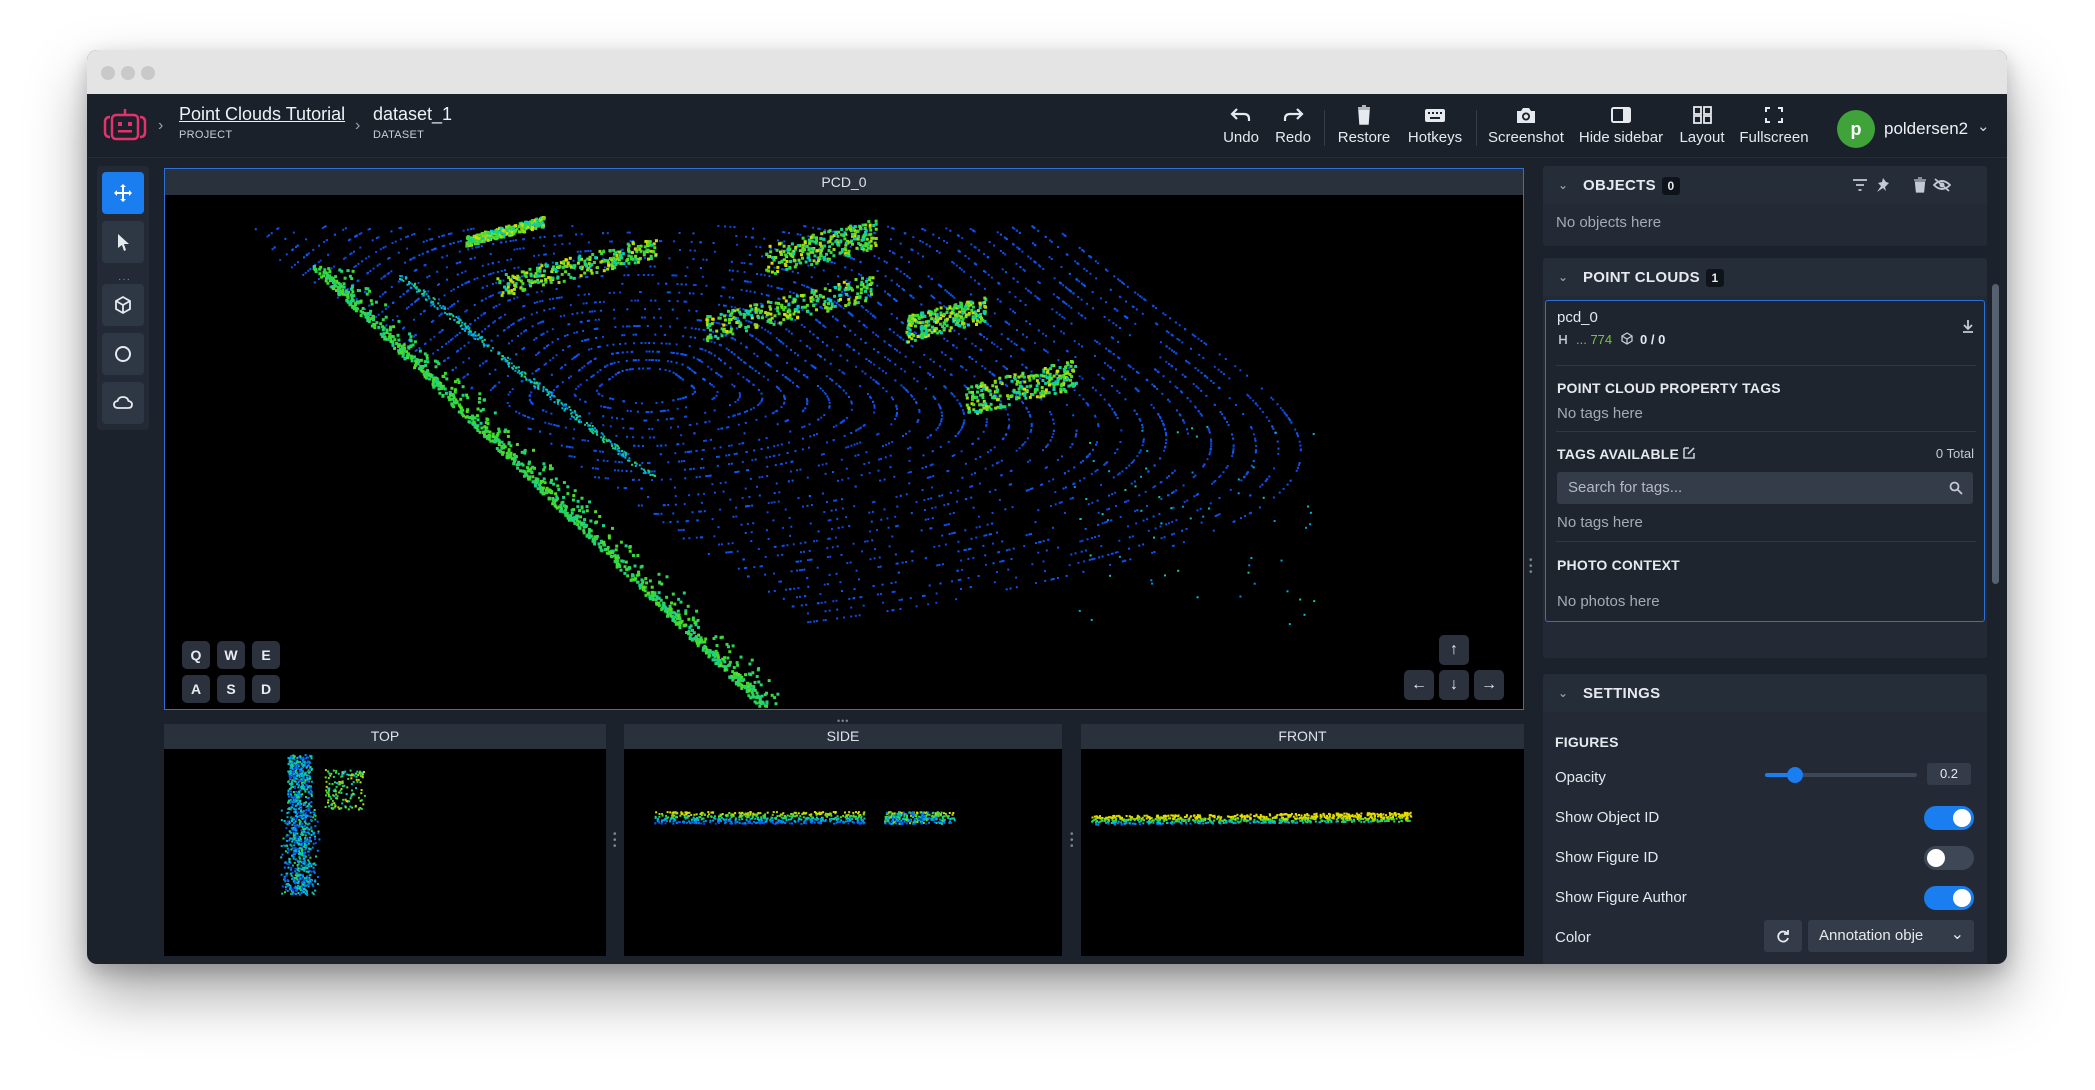 The width and height of the screenshot is (2095, 1090). Describe the element at coordinates (123, 305) in the screenshot. I see `cuboid-tool-button` at that location.